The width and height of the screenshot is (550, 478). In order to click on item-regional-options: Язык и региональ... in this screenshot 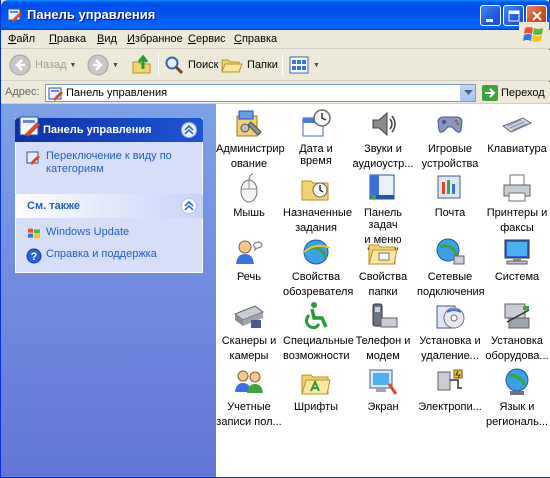, I will do `click(517, 397)`.